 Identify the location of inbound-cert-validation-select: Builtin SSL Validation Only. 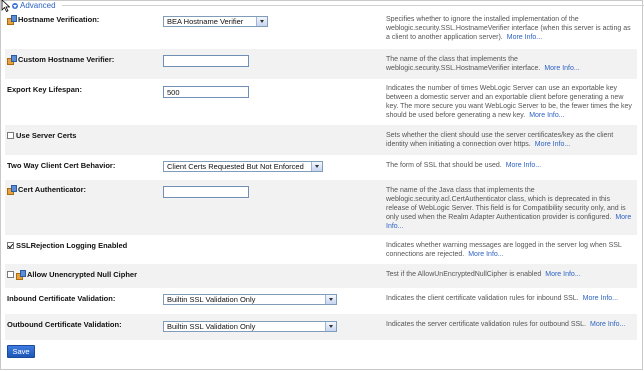
(250, 299).